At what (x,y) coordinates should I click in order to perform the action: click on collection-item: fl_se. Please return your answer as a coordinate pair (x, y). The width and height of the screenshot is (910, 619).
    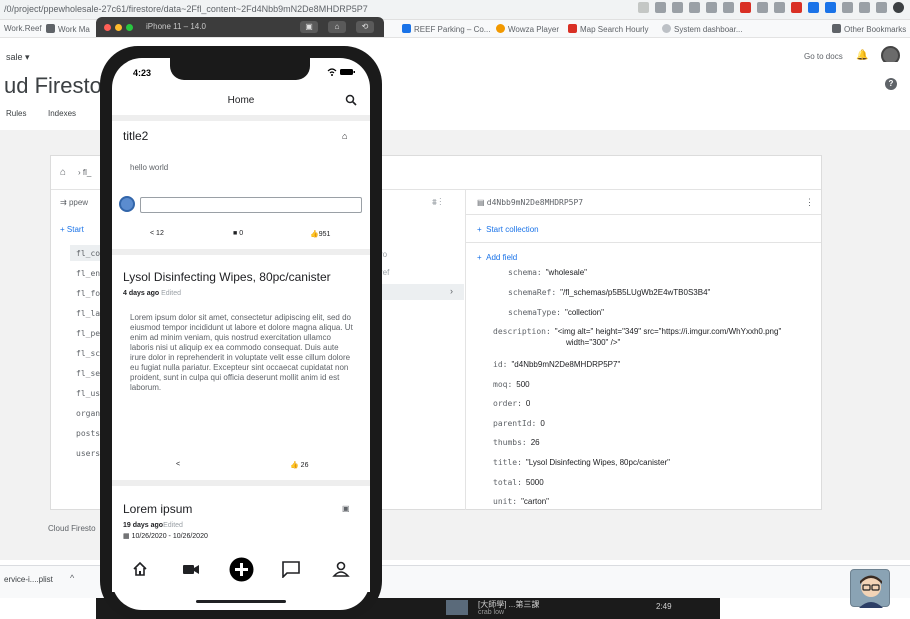
    Looking at the image, I should click on (88, 373).